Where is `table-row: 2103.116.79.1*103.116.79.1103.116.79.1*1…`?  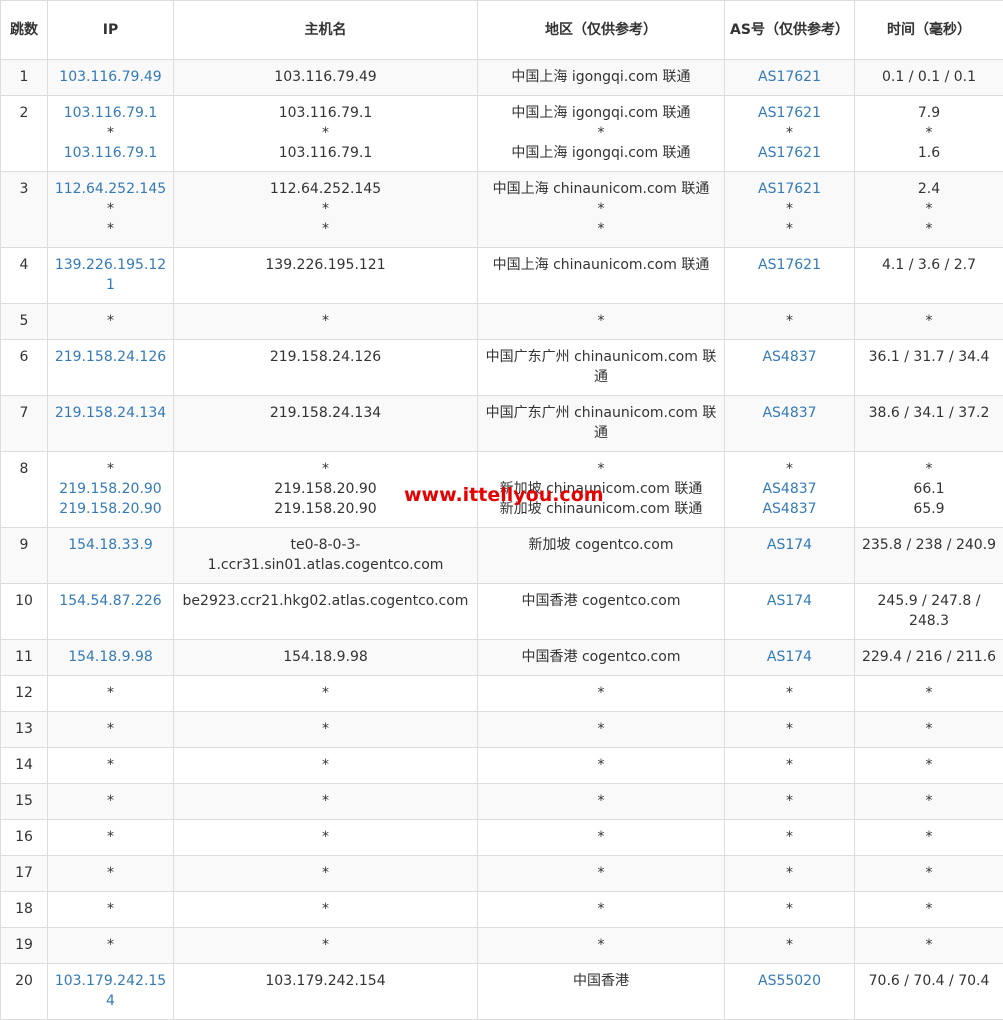 table-row: 2103.116.79.1*103.116.79.1103.116.79.1*1… is located at coordinates (502, 134).